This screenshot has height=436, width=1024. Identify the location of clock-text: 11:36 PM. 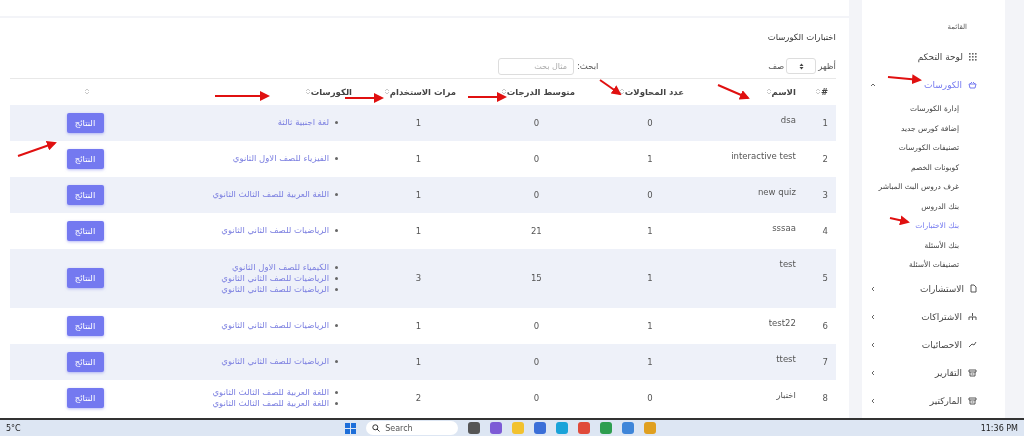
(999, 428).